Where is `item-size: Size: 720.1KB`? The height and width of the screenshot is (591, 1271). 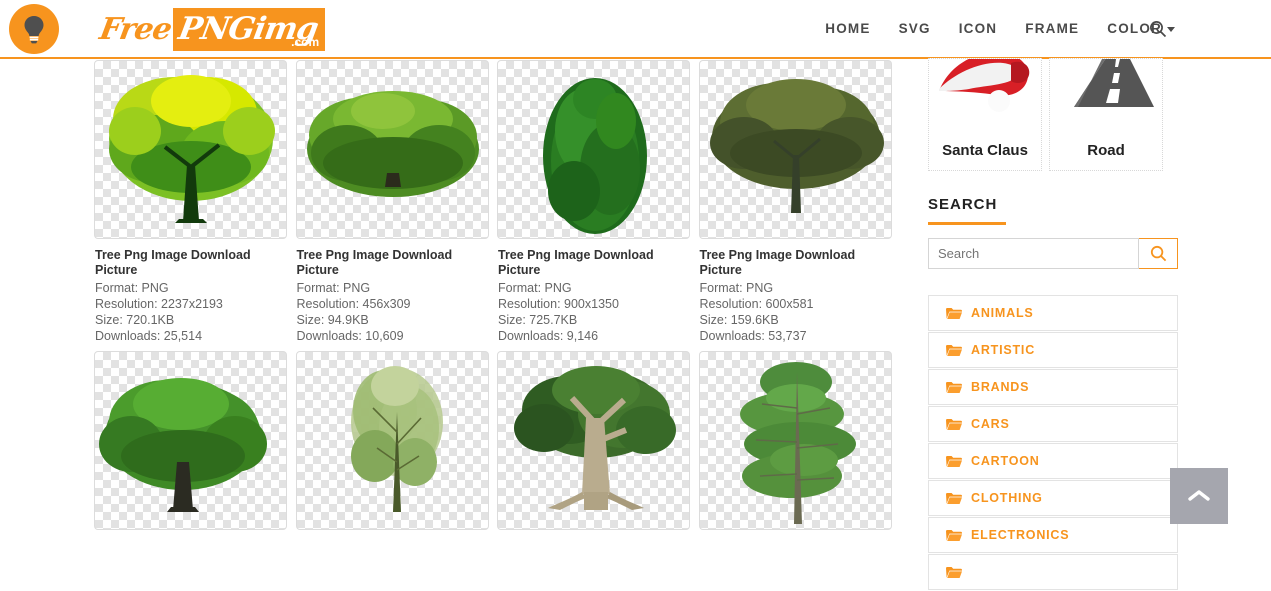 item-size: Size: 720.1KB is located at coordinates (135, 320).